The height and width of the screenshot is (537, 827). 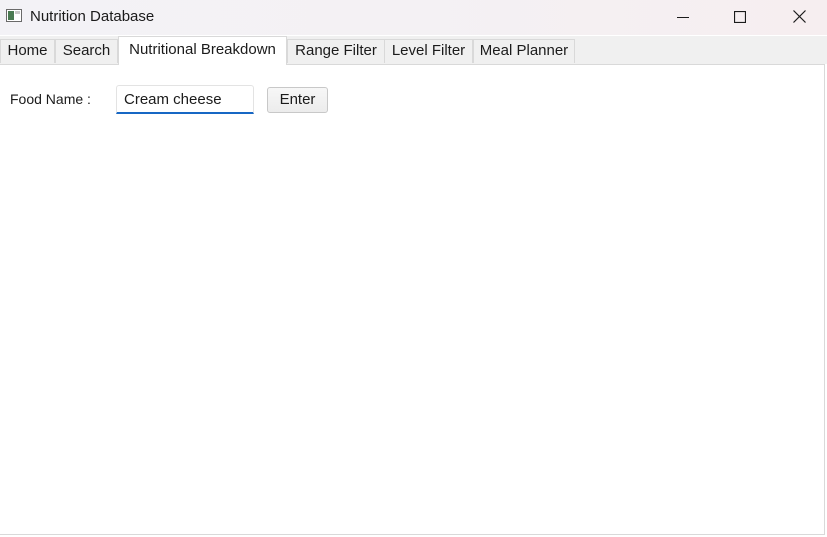 What do you see at coordinates (92, 16) in the screenshot?
I see `window-title: Nutrition Database` at bounding box center [92, 16].